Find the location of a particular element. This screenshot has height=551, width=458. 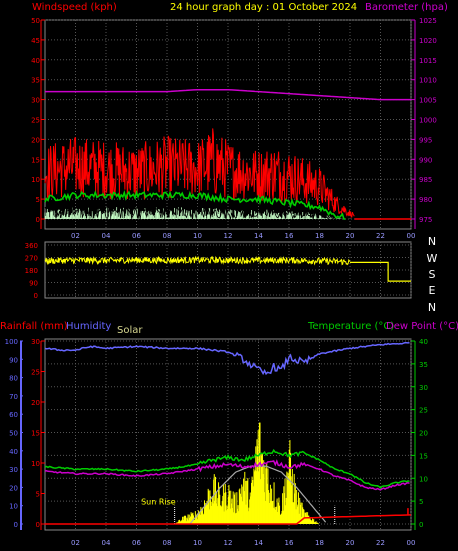

temp-tick-label: 30 is located at coordinates (423, 388).